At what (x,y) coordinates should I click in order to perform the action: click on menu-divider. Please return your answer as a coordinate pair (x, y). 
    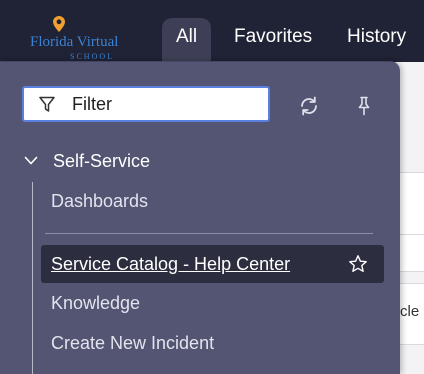
    Looking at the image, I should click on (209, 233).